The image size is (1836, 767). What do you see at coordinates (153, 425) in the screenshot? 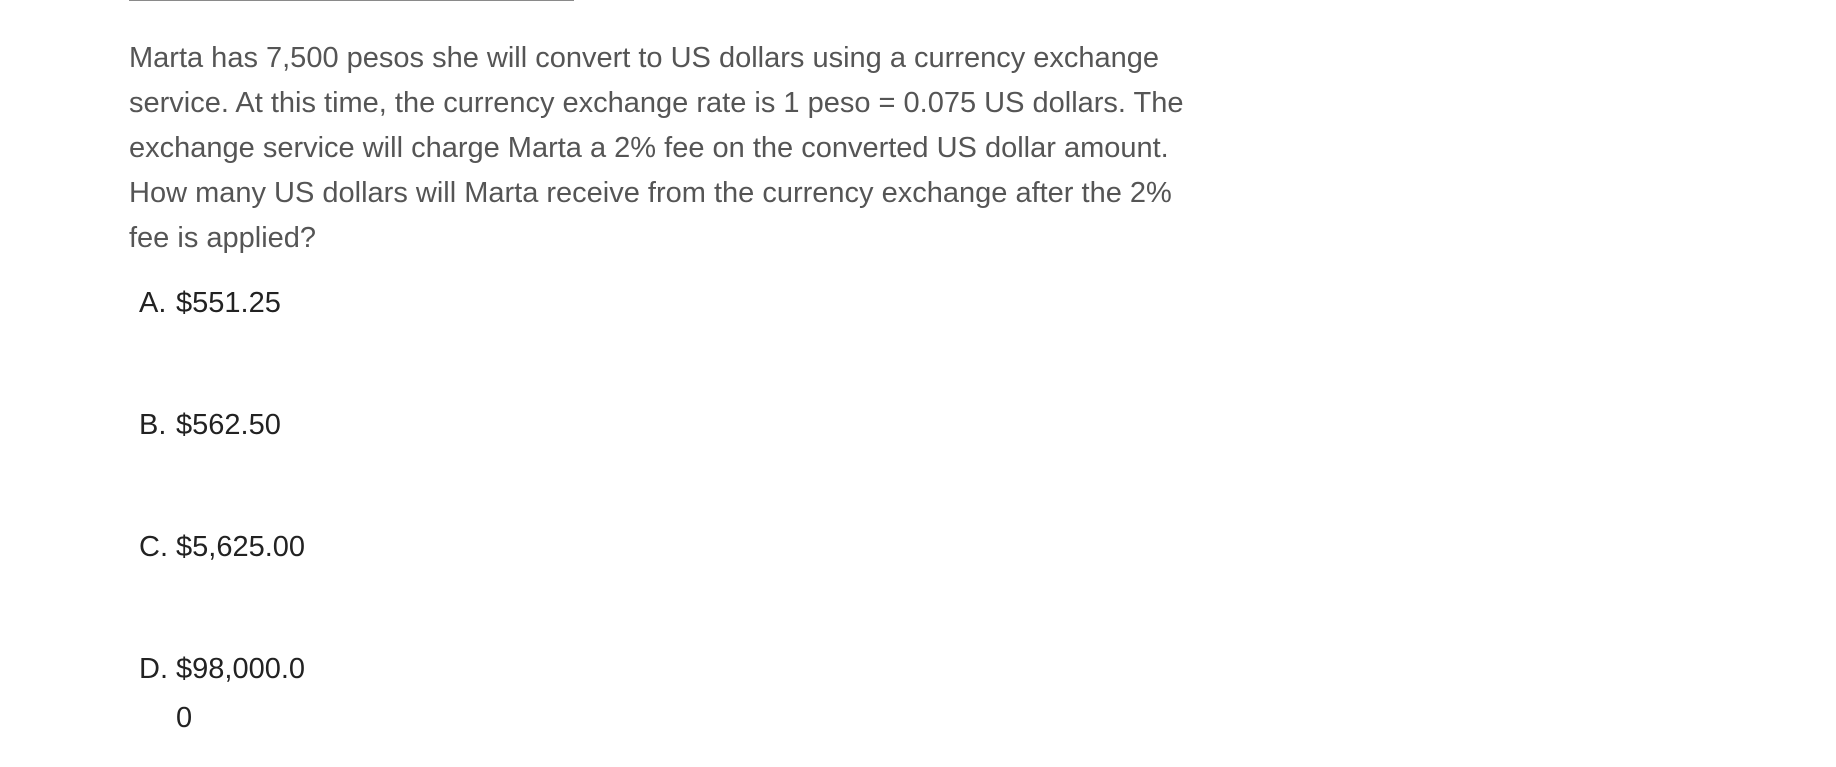
I see `choice-letter: B.` at bounding box center [153, 425].